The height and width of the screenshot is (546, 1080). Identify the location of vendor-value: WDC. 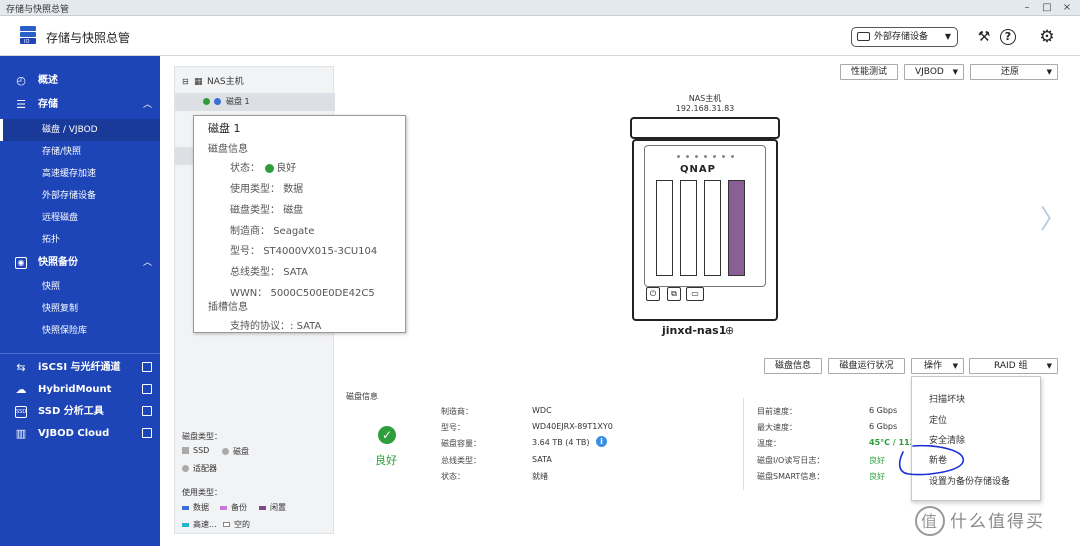
(542, 410).